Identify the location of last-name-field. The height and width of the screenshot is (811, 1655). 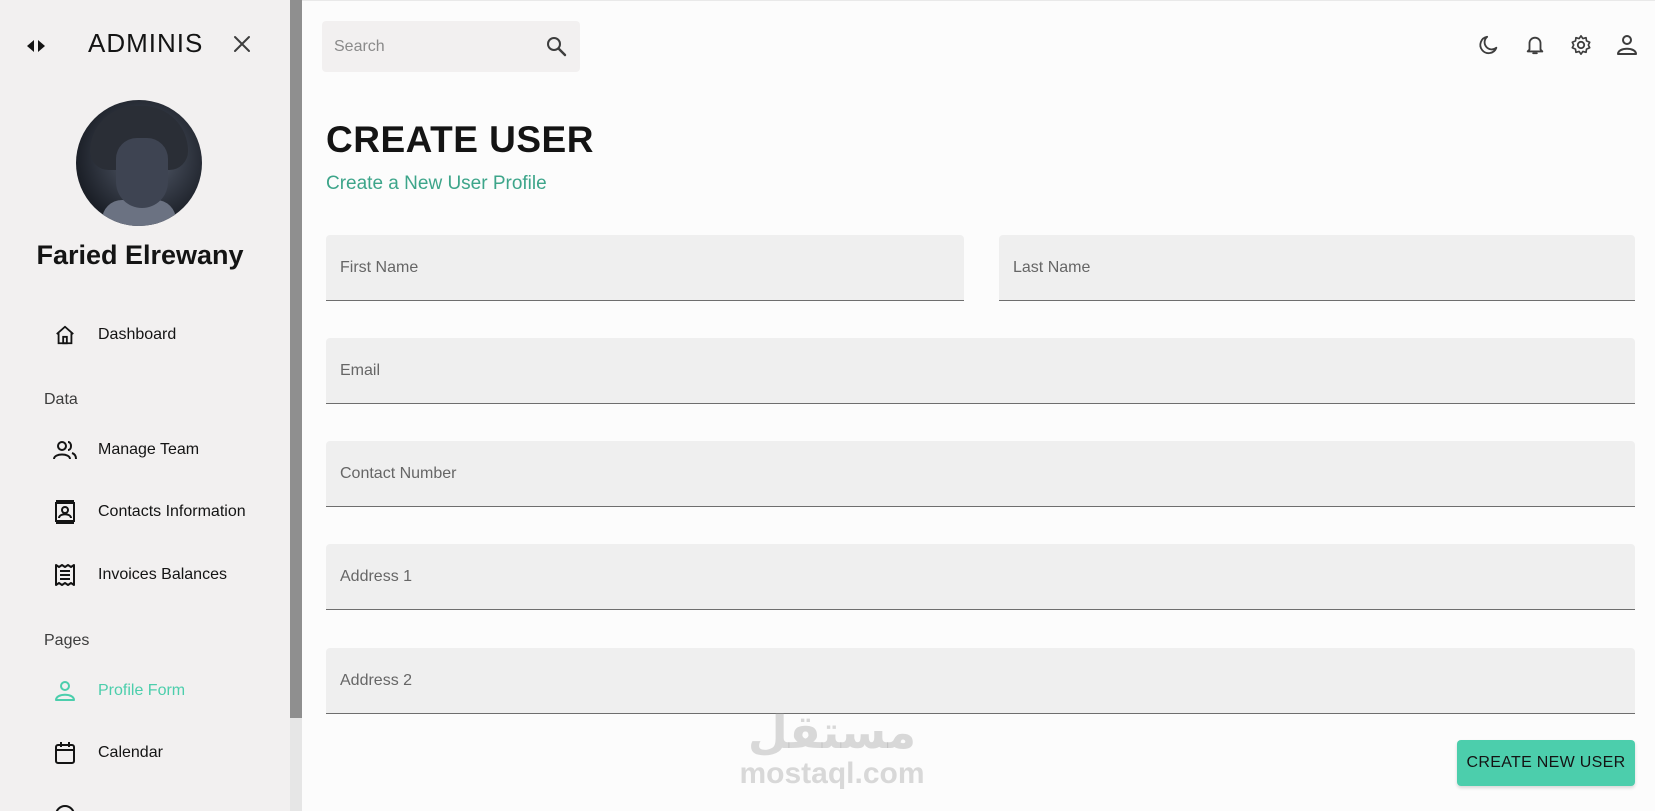
(1317, 268).